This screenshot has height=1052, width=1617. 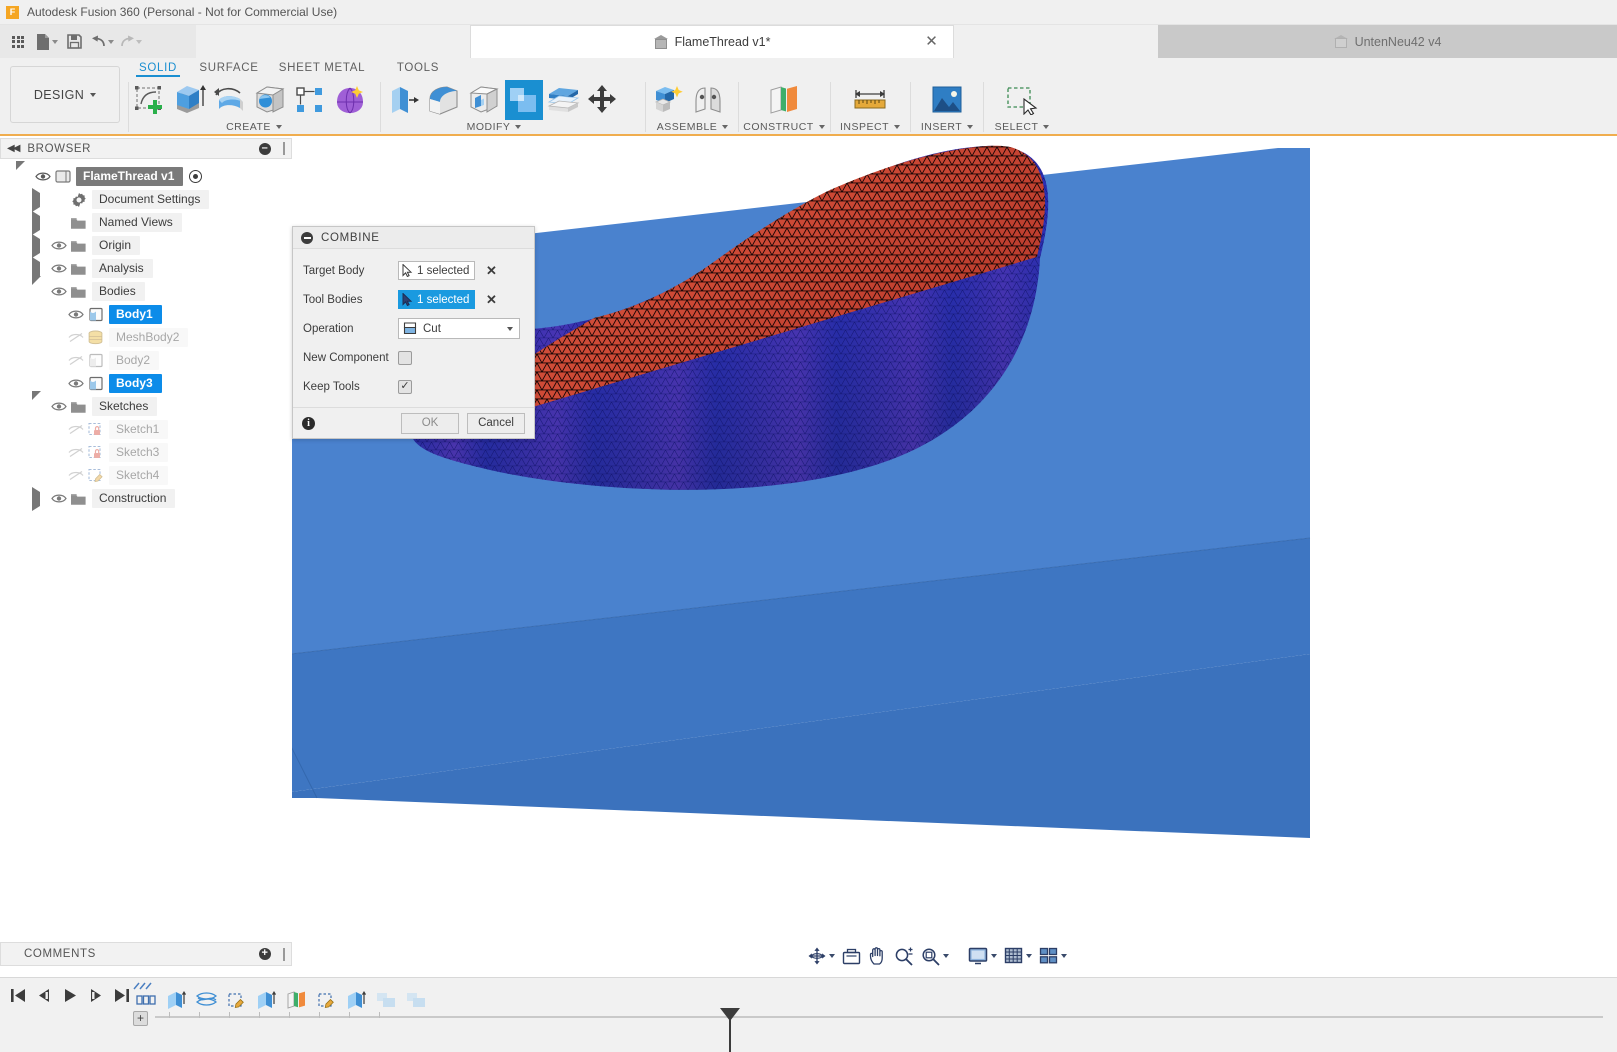 What do you see at coordinates (821, 956) in the screenshot?
I see `orbit-button` at bounding box center [821, 956].